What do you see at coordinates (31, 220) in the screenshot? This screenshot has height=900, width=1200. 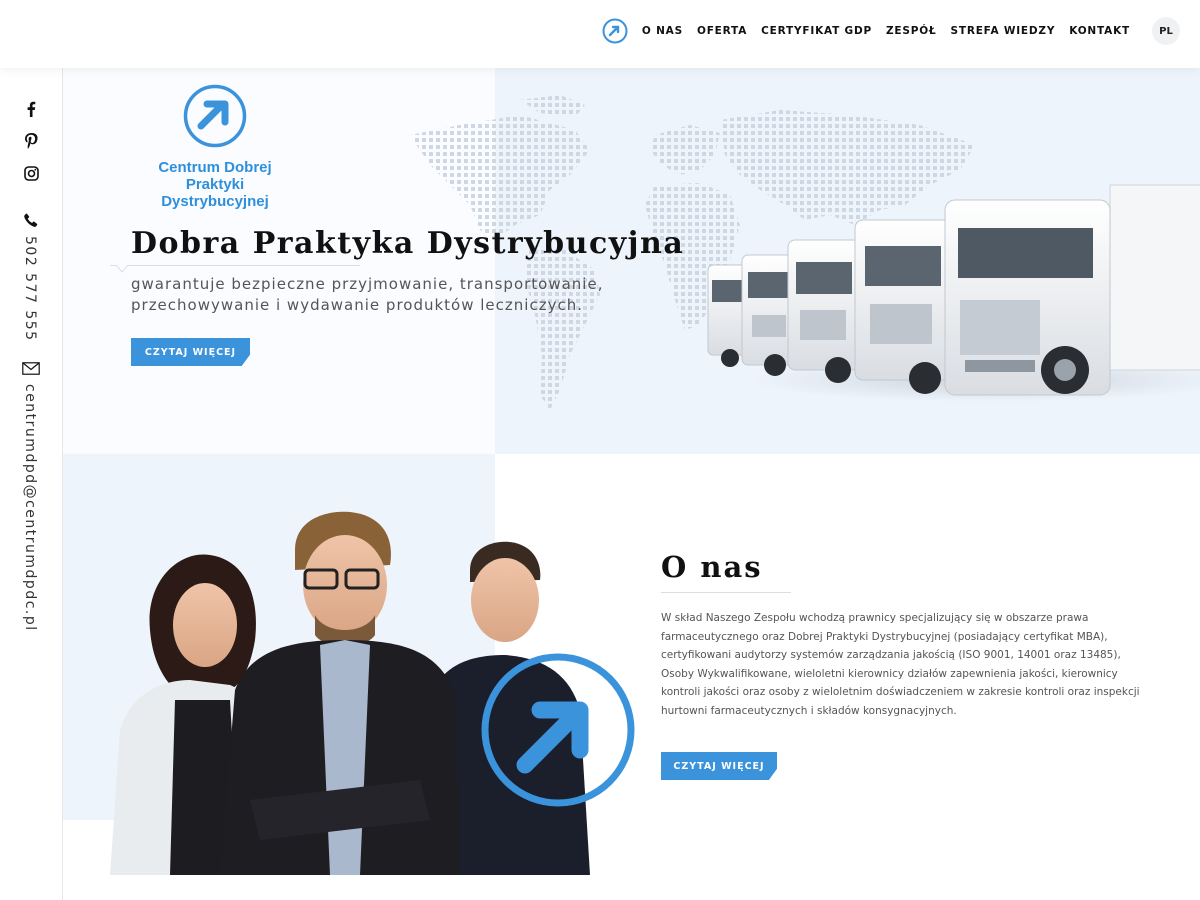 I see `phone-icon` at bounding box center [31, 220].